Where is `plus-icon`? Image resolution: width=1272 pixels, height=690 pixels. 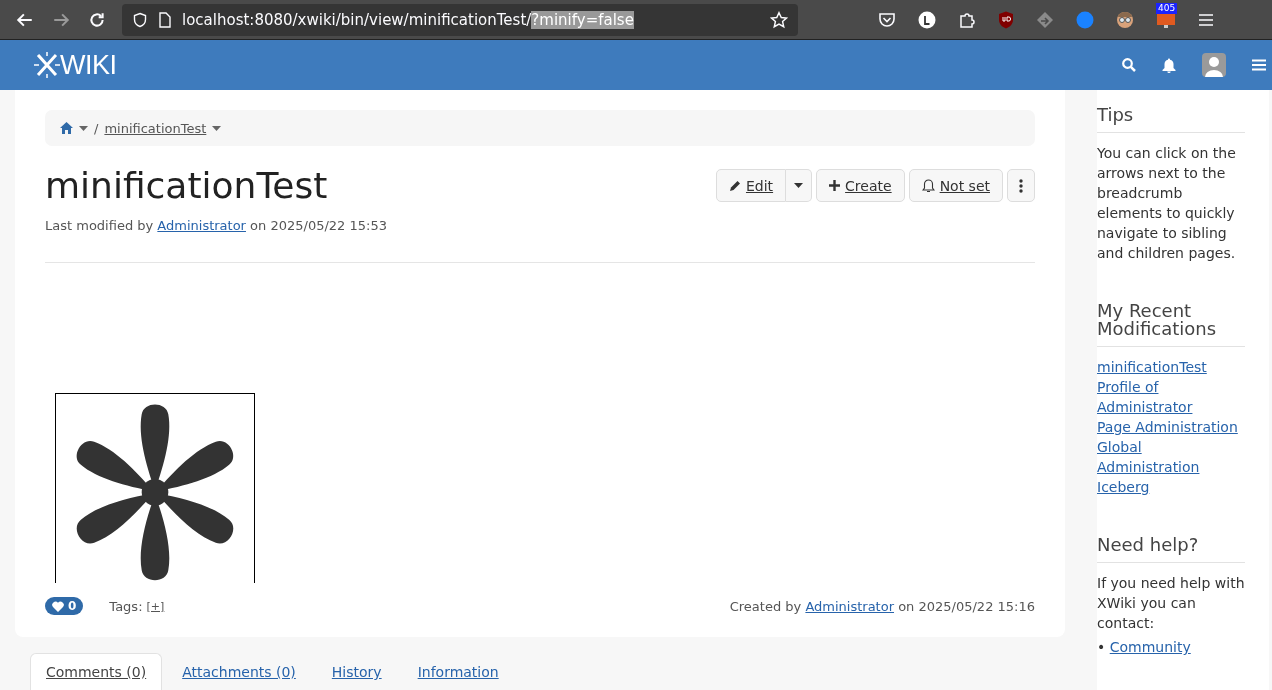
plus-icon is located at coordinates (835, 185).